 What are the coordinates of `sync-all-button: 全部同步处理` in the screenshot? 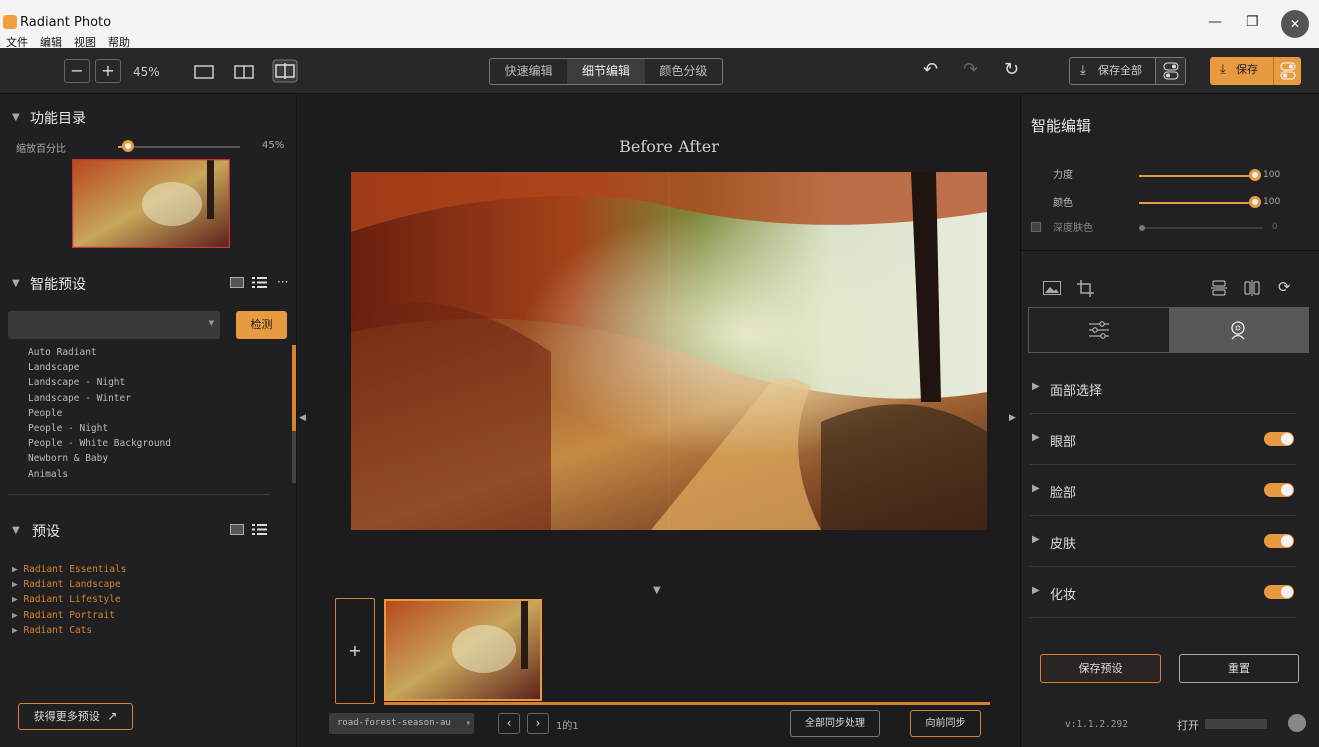 It's located at (835, 723).